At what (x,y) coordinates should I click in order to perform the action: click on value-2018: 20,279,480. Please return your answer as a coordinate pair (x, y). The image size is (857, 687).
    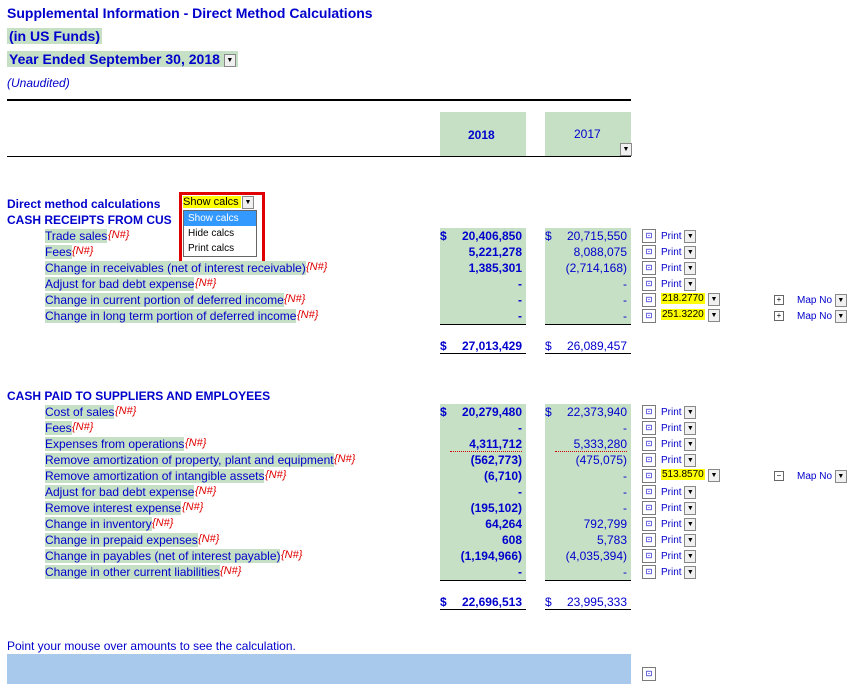
    Looking at the image, I should click on (486, 412).